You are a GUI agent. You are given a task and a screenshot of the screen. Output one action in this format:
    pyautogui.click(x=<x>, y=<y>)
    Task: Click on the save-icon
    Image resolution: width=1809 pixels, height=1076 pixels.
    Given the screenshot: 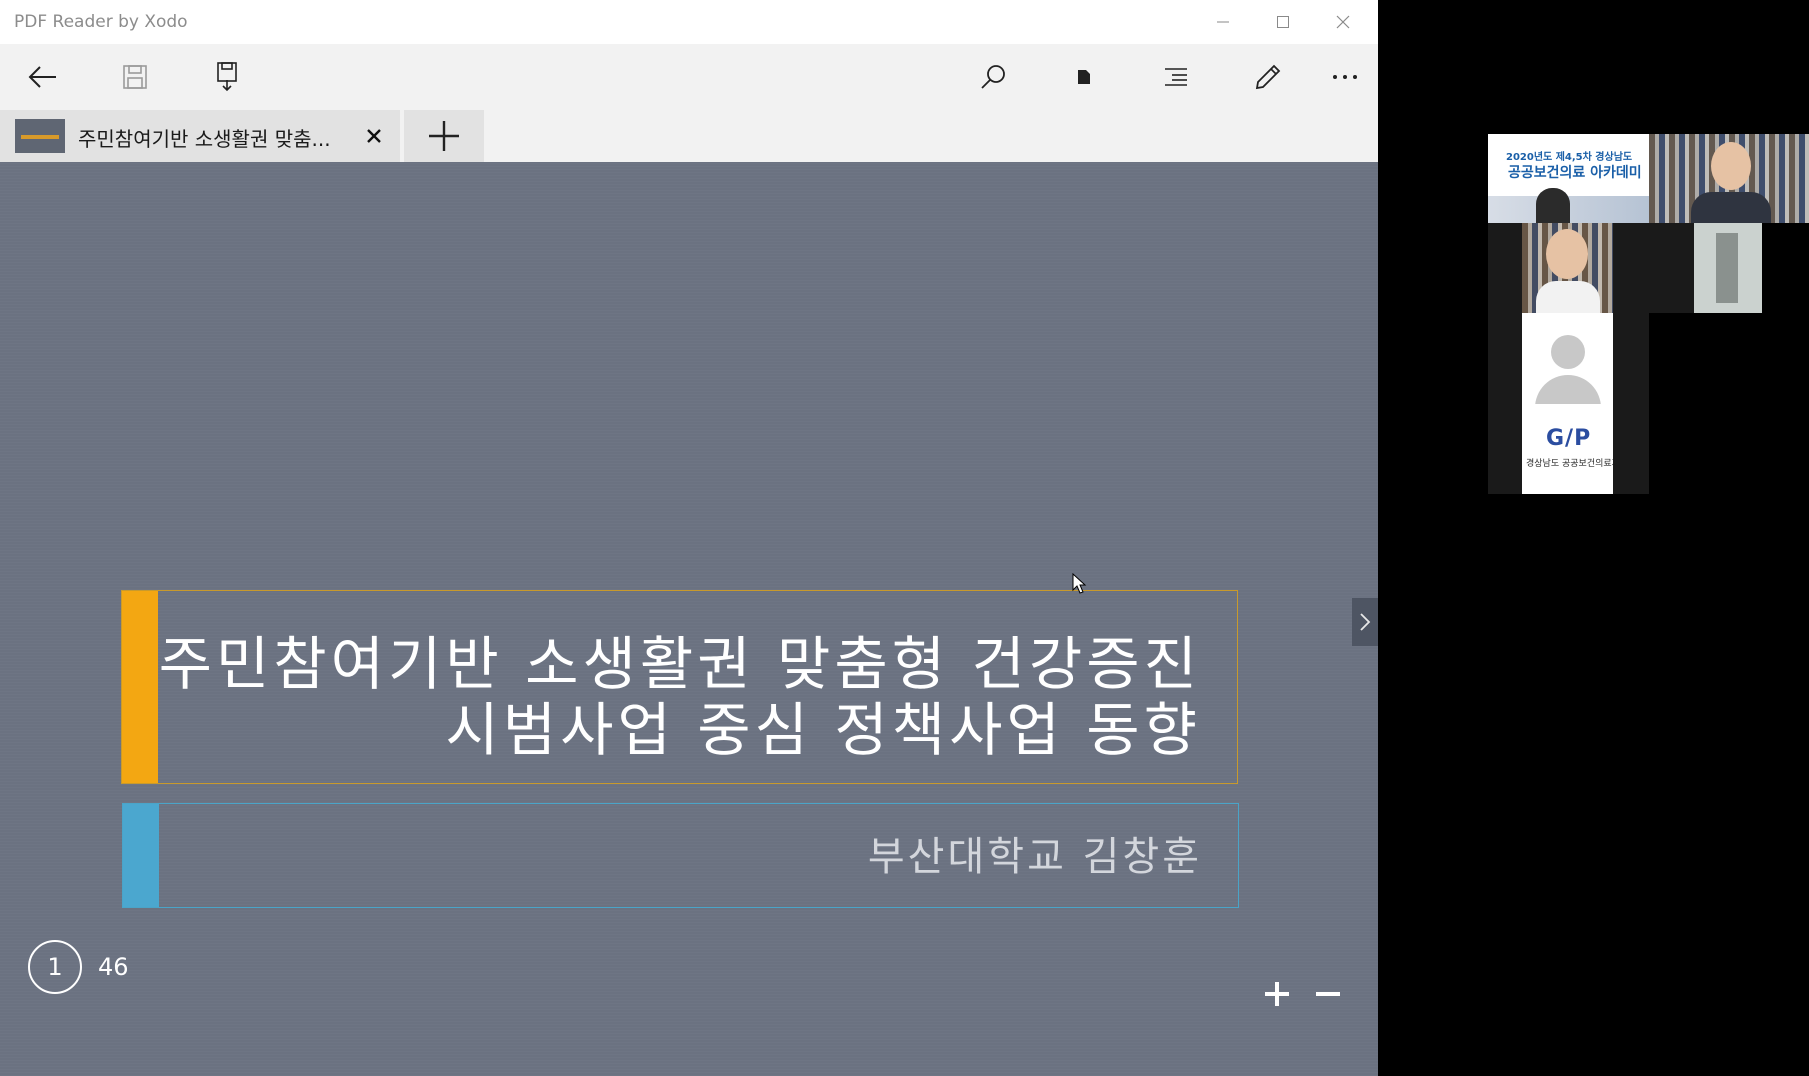 What is the action you would take?
    pyautogui.click(x=135, y=77)
    